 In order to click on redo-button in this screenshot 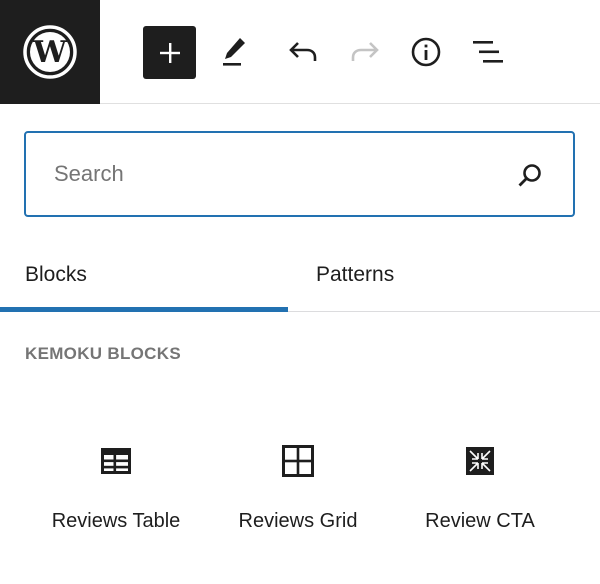, I will do `click(365, 52)`.